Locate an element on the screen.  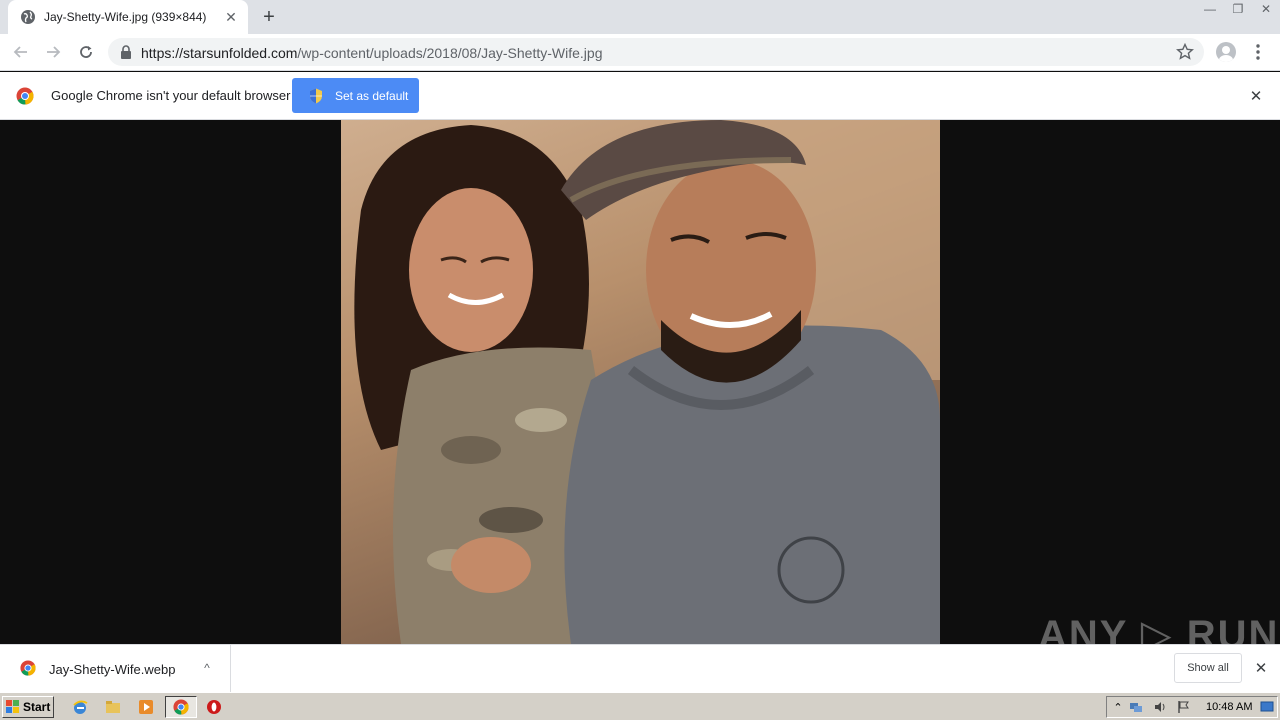
infobar-message: Google Chrome isn't your default browser is located at coordinates (171, 95).